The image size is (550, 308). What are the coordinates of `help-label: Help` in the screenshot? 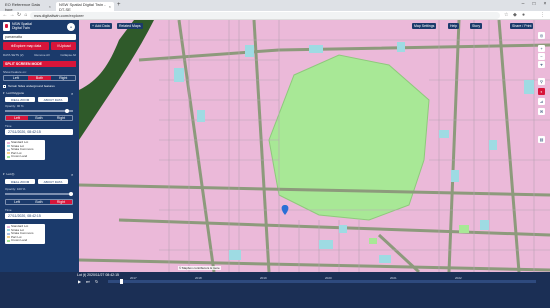 It's located at (454, 26).